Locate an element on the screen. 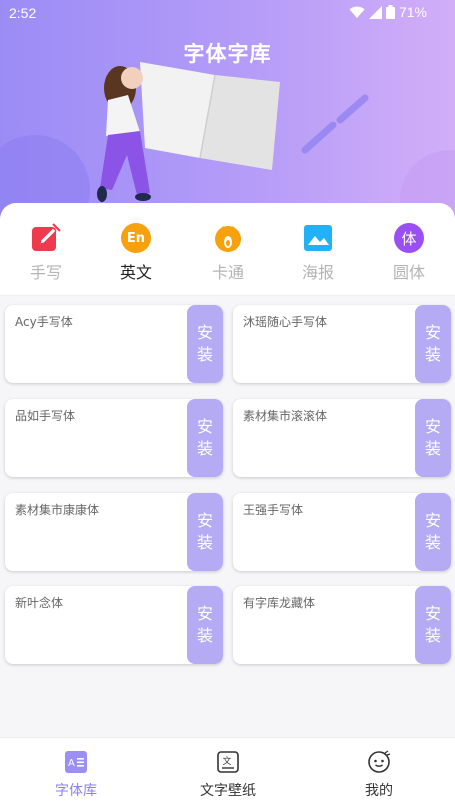 The image size is (455, 809). poster-icon is located at coordinates (318, 238).